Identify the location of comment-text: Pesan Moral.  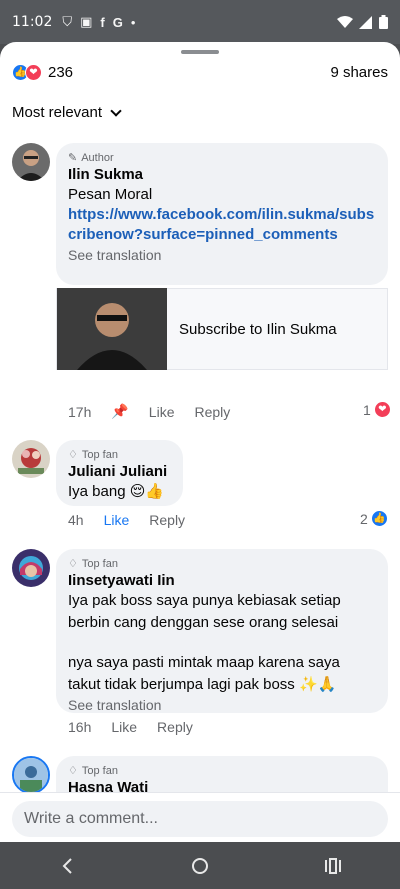
(110, 194).